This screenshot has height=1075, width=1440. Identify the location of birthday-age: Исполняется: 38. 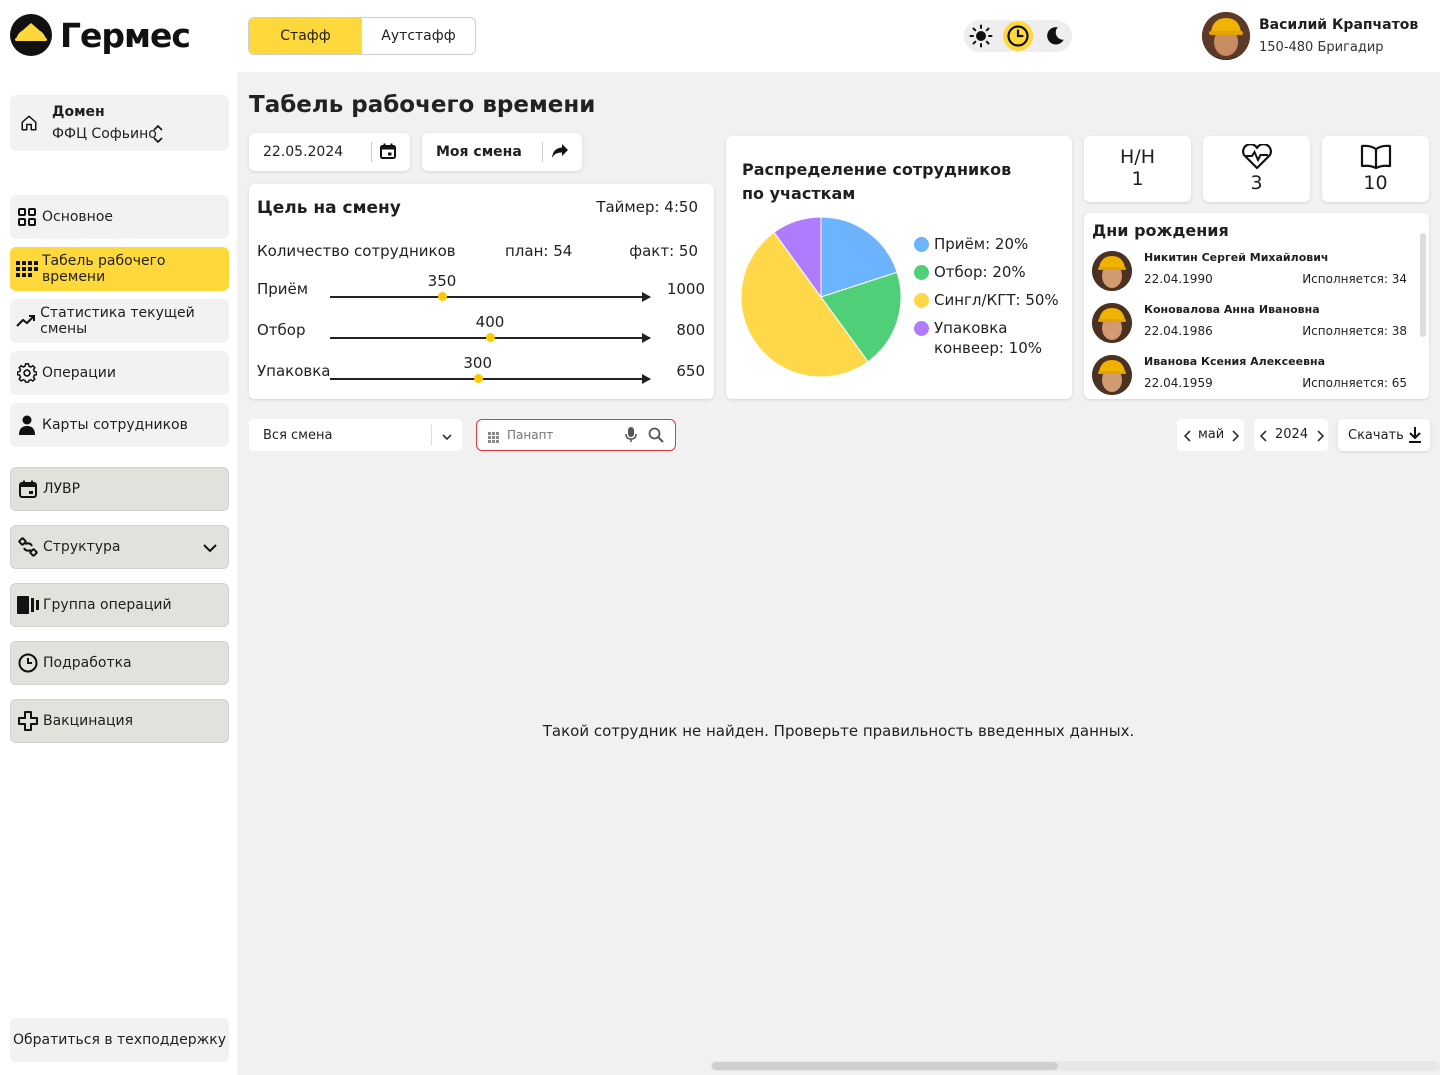
(1354, 331).